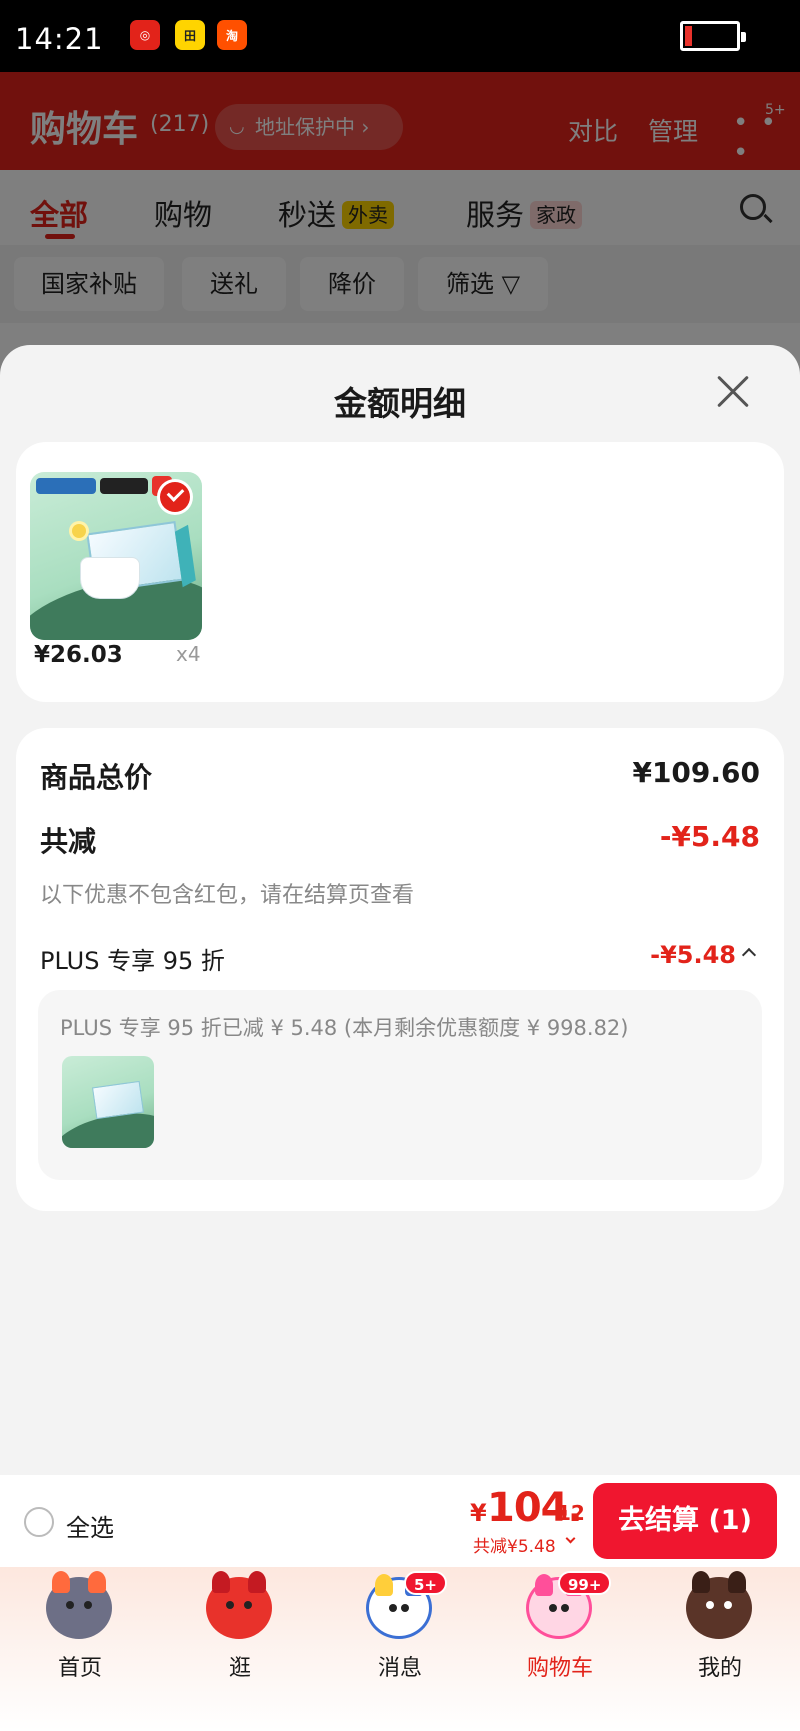 The image size is (800, 1731). What do you see at coordinates (400, 36) in the screenshot?
I see `status-bar: 14:21 ◎ 田 淘` at bounding box center [400, 36].